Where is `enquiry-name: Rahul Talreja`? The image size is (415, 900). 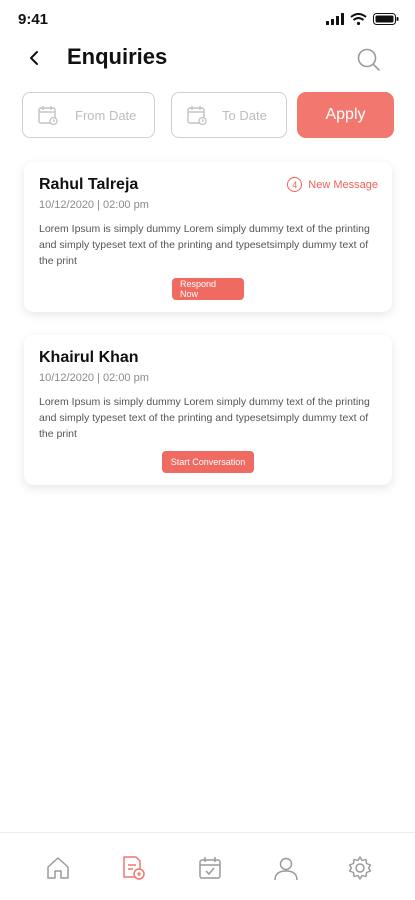
enquiry-name: Rahul Talreja is located at coordinates (89, 184).